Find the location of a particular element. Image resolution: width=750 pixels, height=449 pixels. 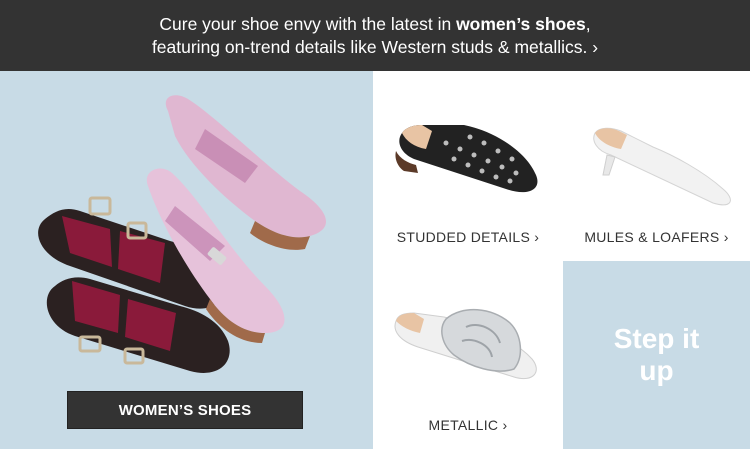

tile-metallic: METALLIC › is located at coordinates (468, 355).